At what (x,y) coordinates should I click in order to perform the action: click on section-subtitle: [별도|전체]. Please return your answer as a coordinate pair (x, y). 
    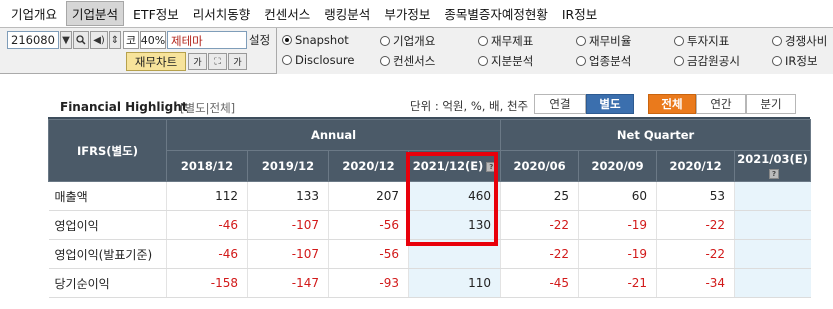
    Looking at the image, I should click on (208, 108).